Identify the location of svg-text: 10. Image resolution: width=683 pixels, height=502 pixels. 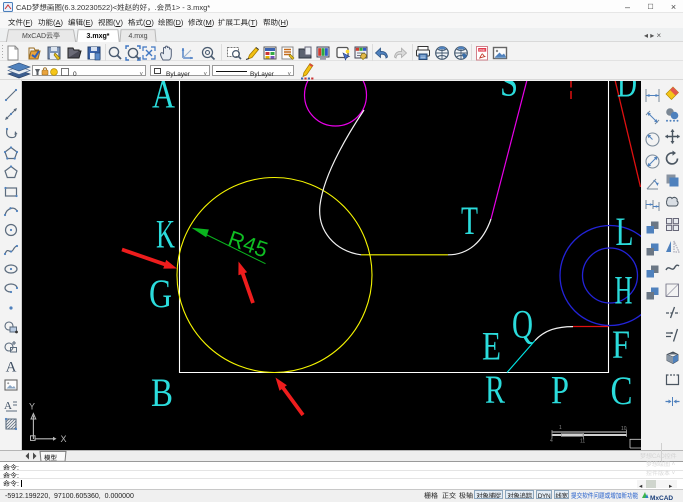
(624, 429).